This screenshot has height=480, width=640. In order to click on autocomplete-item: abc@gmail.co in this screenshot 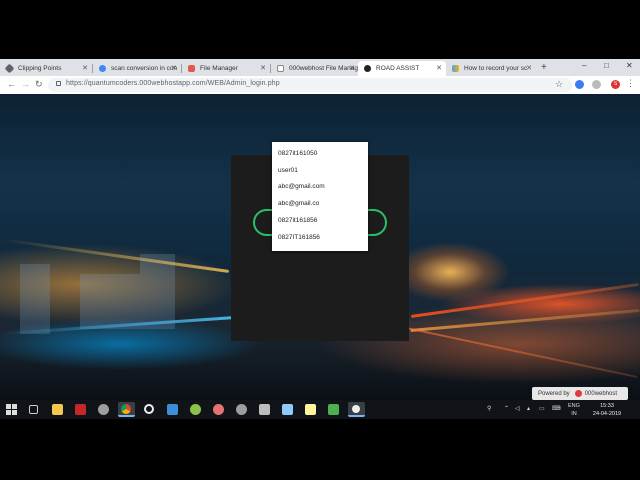, I will do `click(320, 203)`.